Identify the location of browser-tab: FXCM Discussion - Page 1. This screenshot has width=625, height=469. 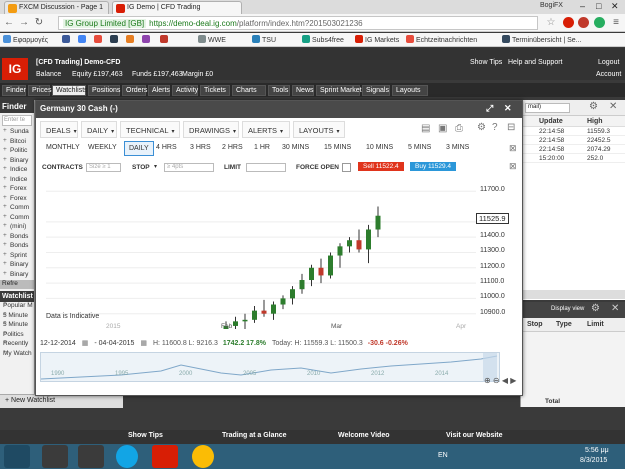
(56, 7).